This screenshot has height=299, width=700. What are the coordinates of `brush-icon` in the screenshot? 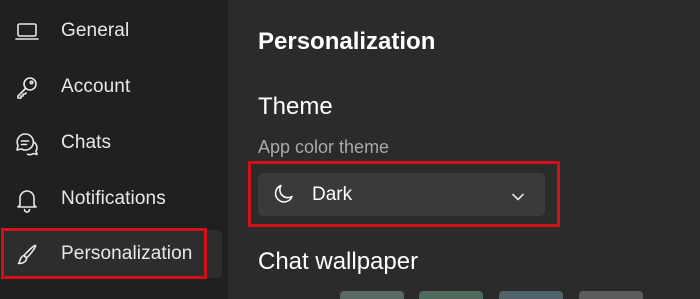 It's located at (27, 255).